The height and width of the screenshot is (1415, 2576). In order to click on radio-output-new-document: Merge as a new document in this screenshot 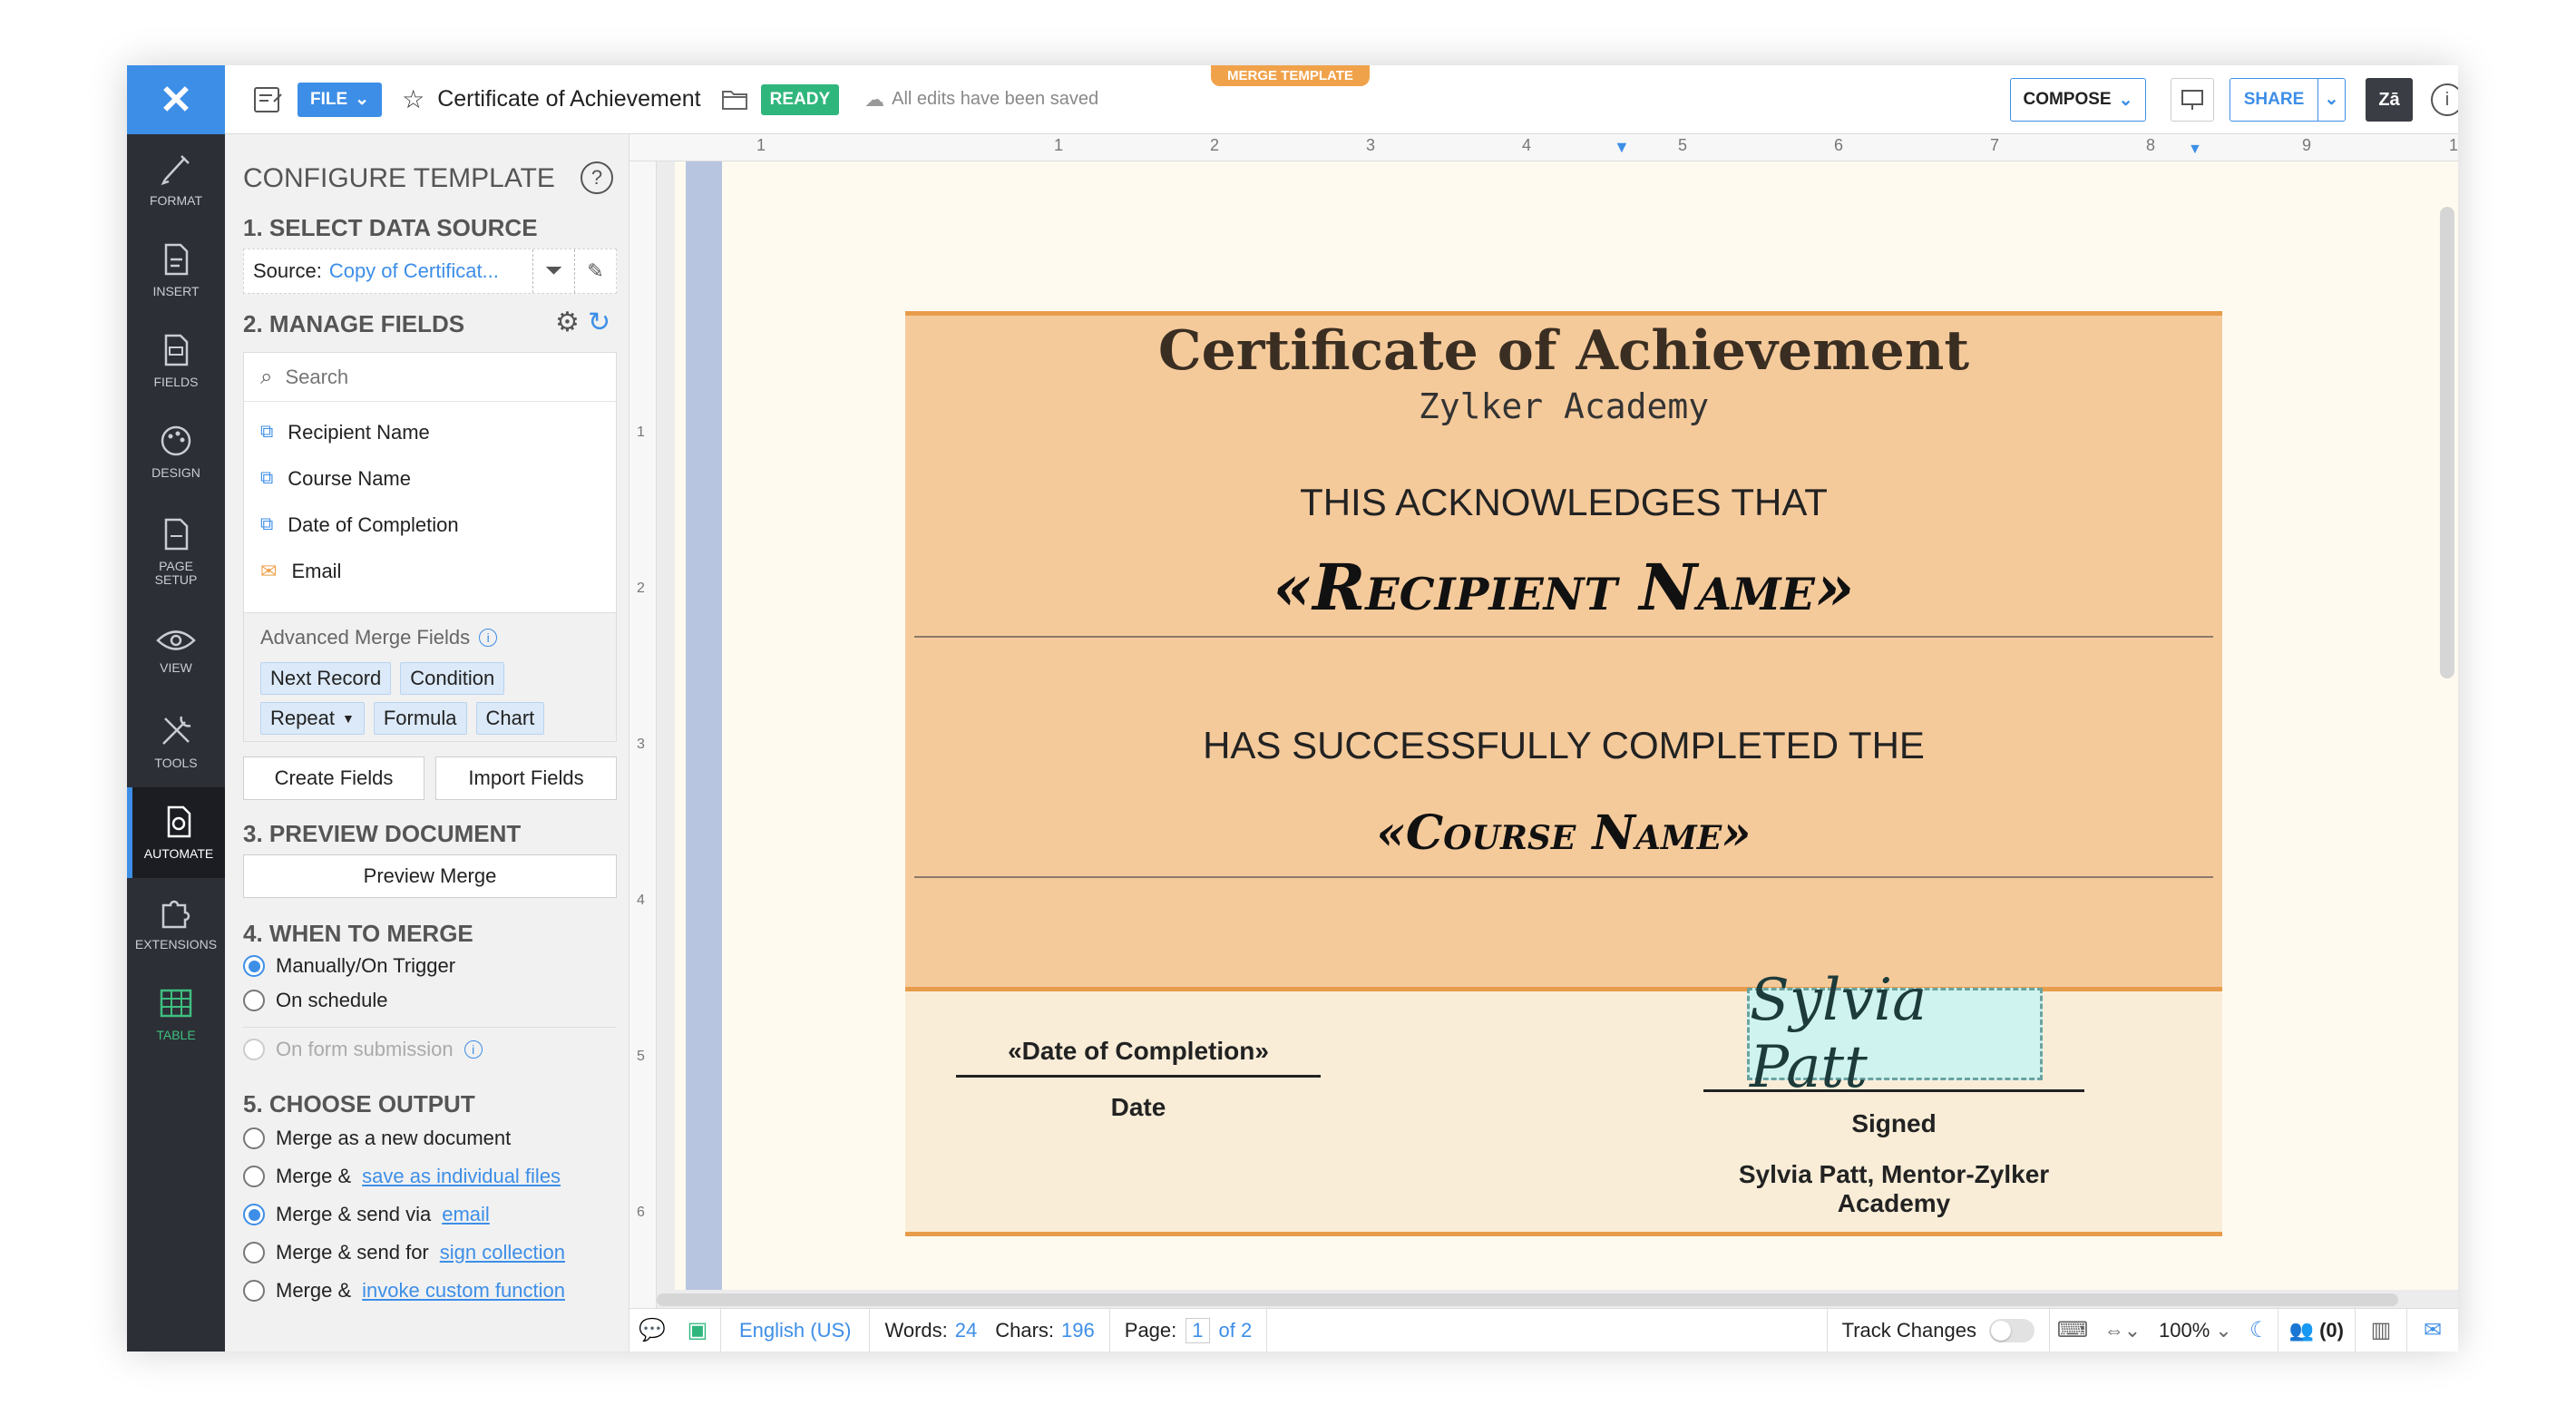, I will do `click(377, 1138)`.